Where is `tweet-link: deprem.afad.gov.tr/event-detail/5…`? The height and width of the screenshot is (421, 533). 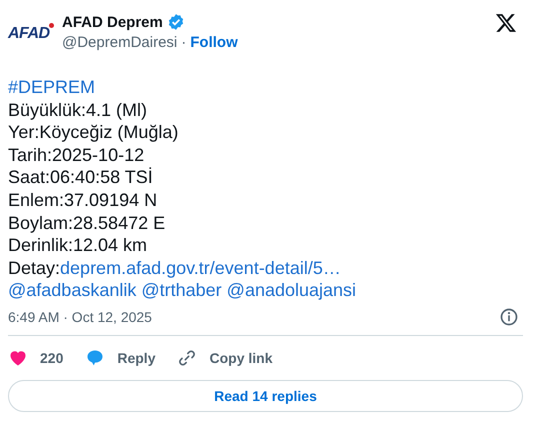
tweet-link: deprem.afad.gov.tr/event-detail/5… is located at coordinates (200, 268).